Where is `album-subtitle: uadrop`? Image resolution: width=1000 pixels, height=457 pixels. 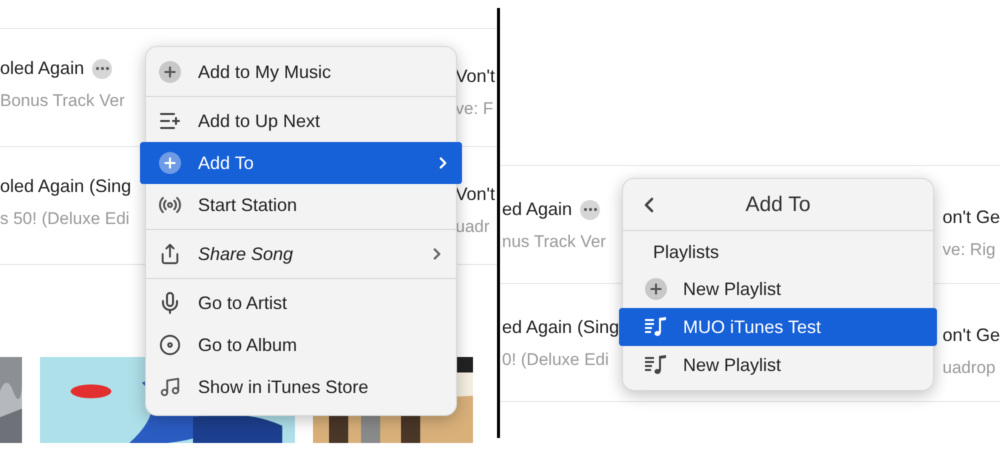 album-subtitle: uadrop is located at coordinates (969, 368).